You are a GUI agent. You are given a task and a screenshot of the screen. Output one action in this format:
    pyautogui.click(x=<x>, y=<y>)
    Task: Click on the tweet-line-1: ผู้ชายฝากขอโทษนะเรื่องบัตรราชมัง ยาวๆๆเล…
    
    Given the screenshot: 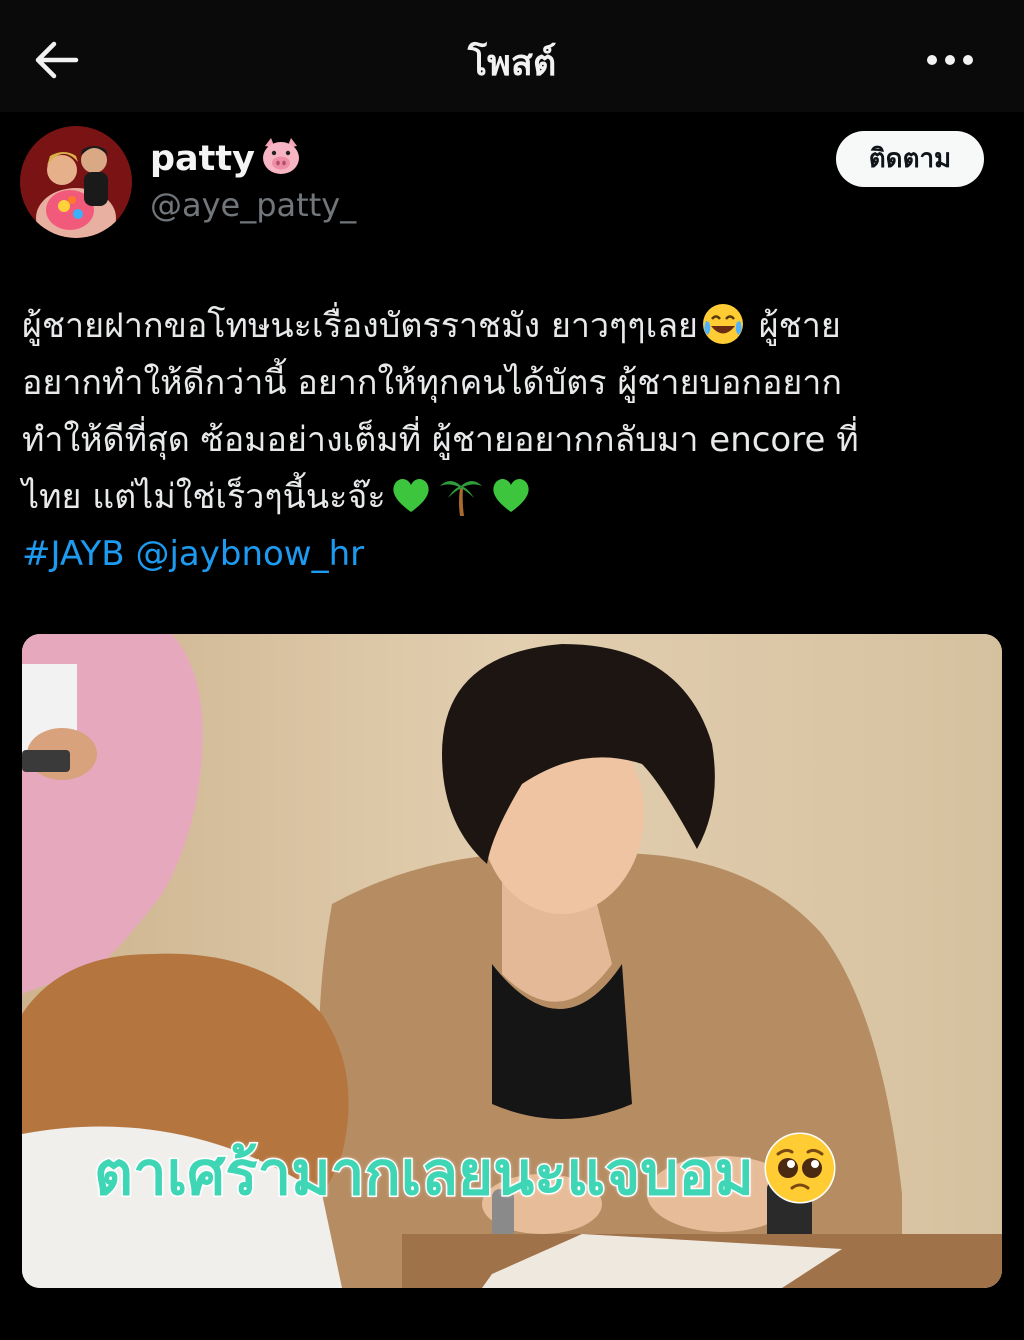 What is the action you would take?
    pyautogui.click(x=517, y=326)
    